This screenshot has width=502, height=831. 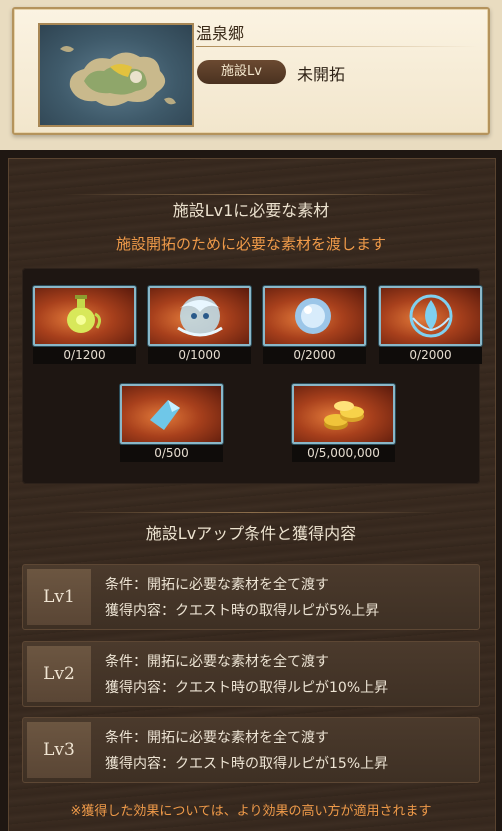 What do you see at coordinates (250, 244) in the screenshot?
I see `materials-subtitle: 施設開拓のために必要な素材を渡します` at bounding box center [250, 244].